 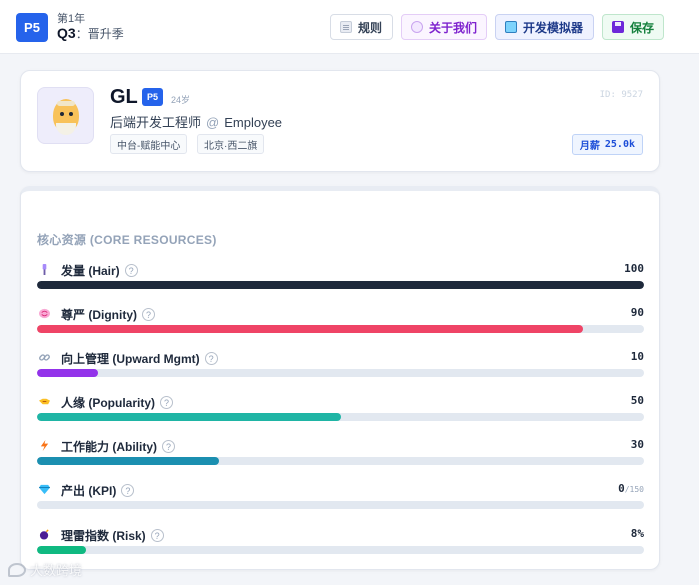 What do you see at coordinates (637, 533) in the screenshot?
I see `resource-value: 8%` at bounding box center [637, 533].